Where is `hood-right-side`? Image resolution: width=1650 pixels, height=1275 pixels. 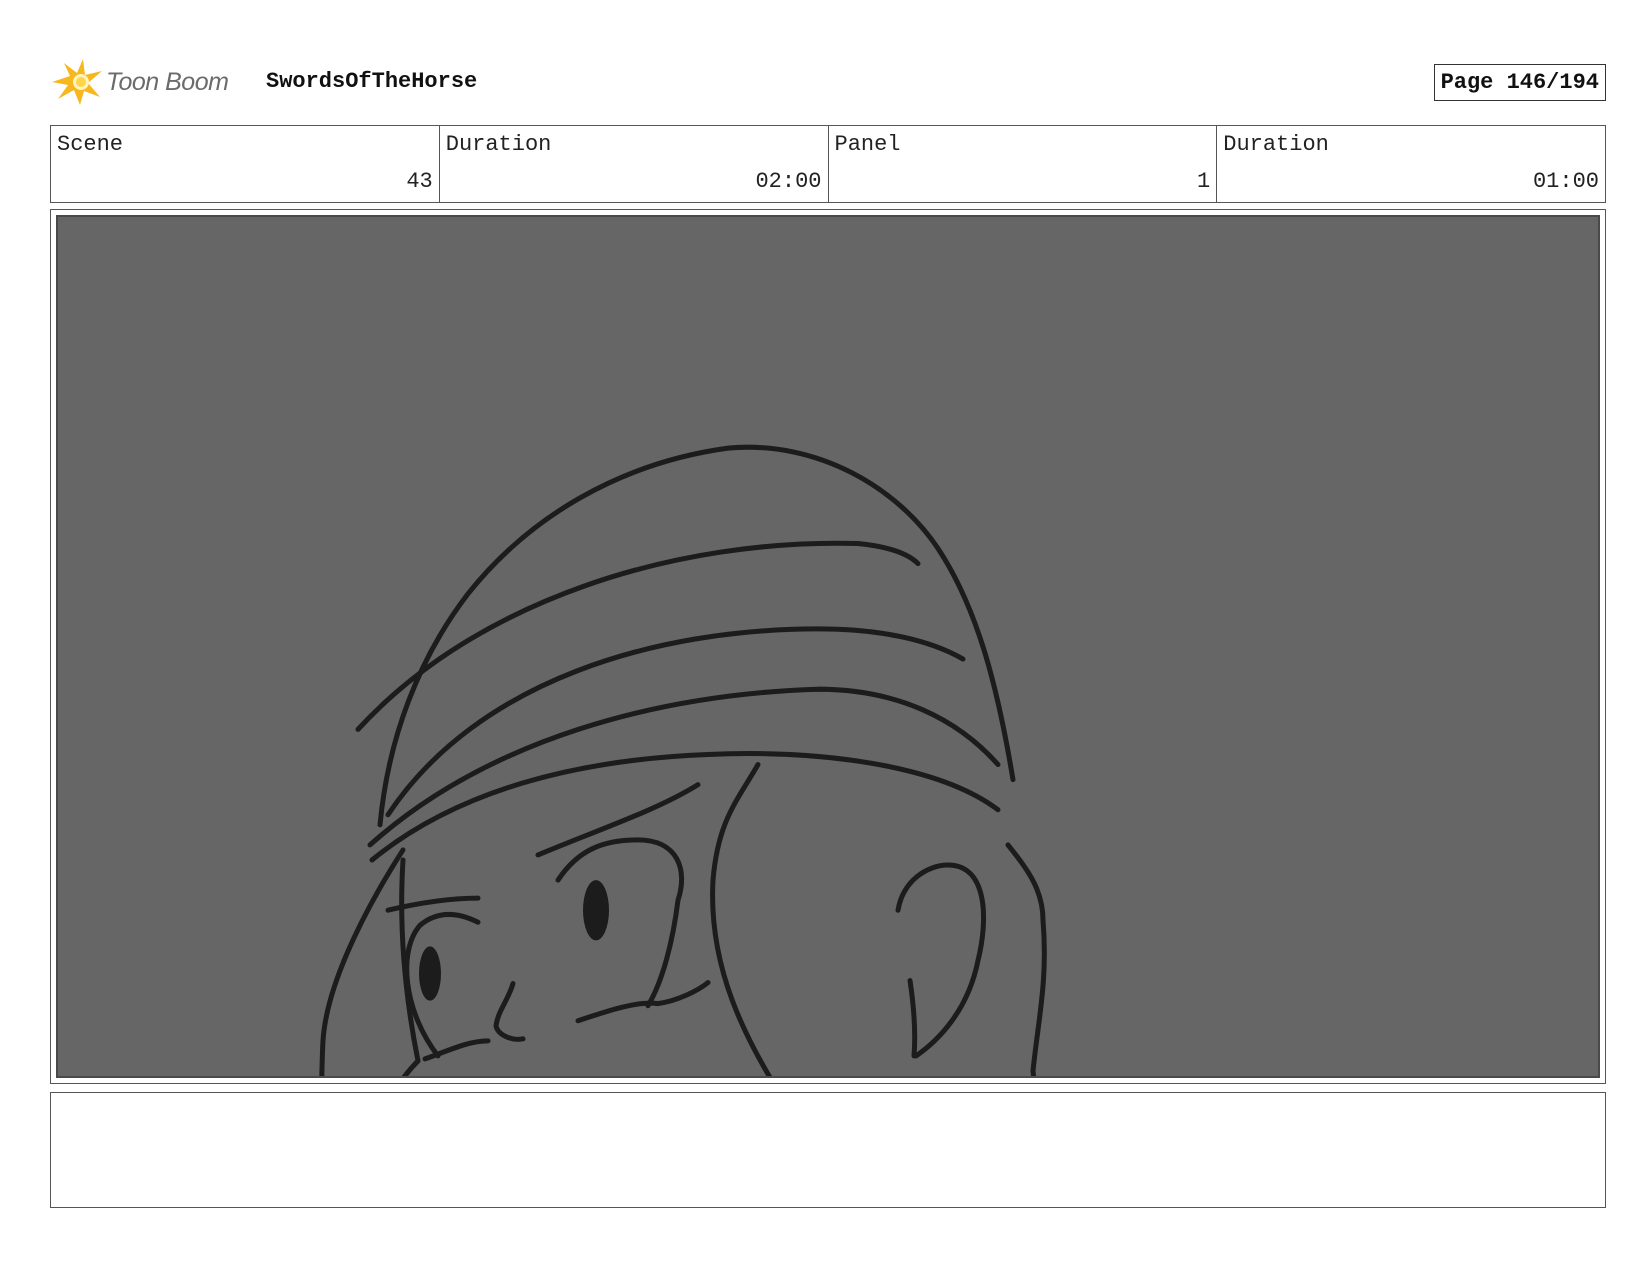 hood-right-side is located at coordinates (1026, 959).